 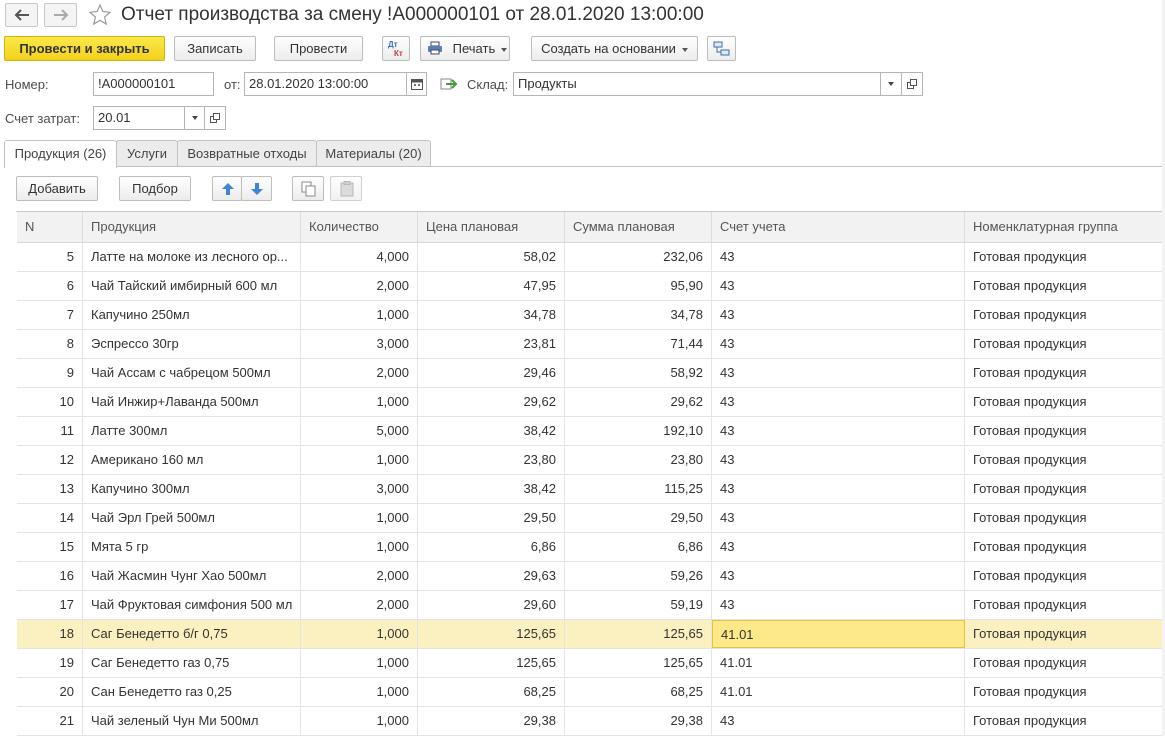 What do you see at coordinates (373, 153) in the screenshot?
I see `tab-materials: Материалы (20)` at bounding box center [373, 153].